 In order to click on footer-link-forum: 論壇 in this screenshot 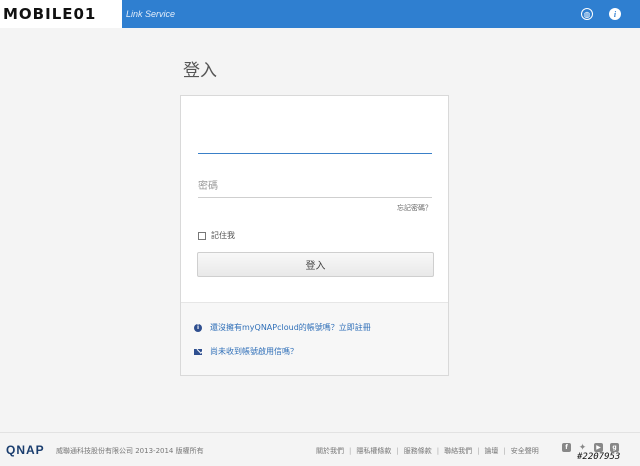, I will do `click(491, 451)`.